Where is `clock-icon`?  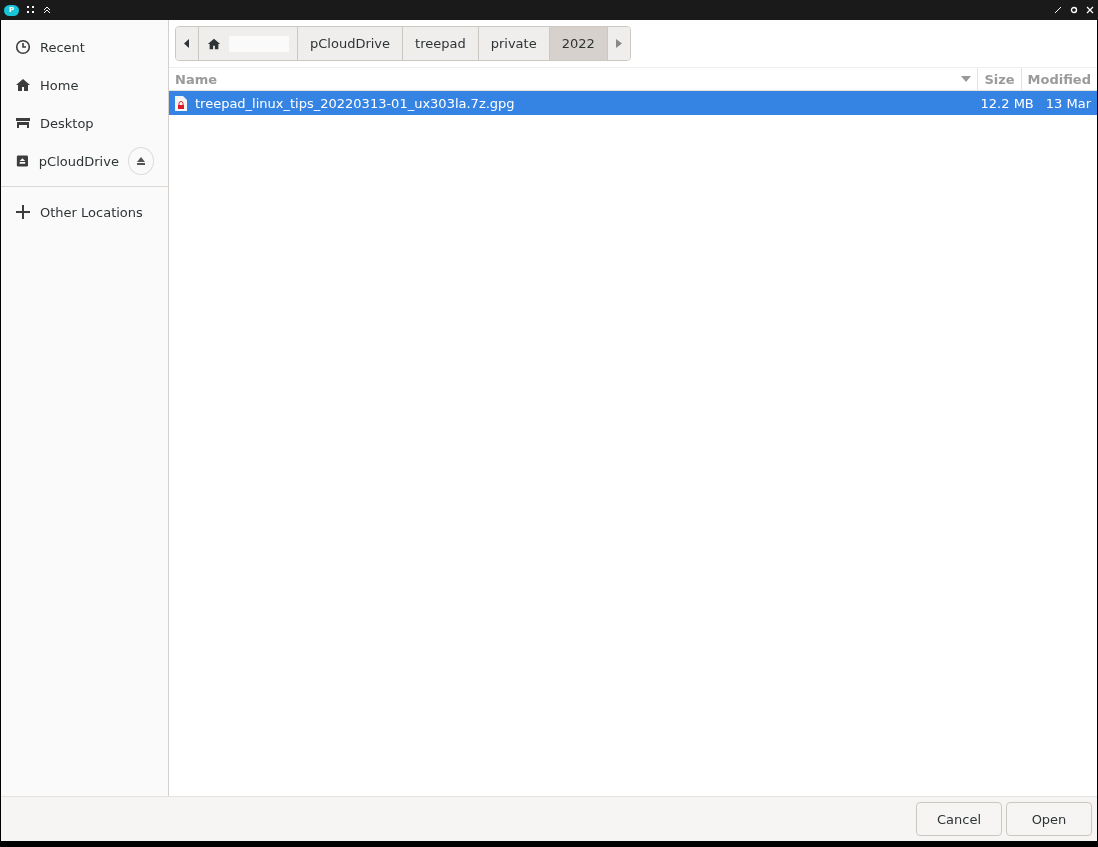
clock-icon is located at coordinates (23, 47).